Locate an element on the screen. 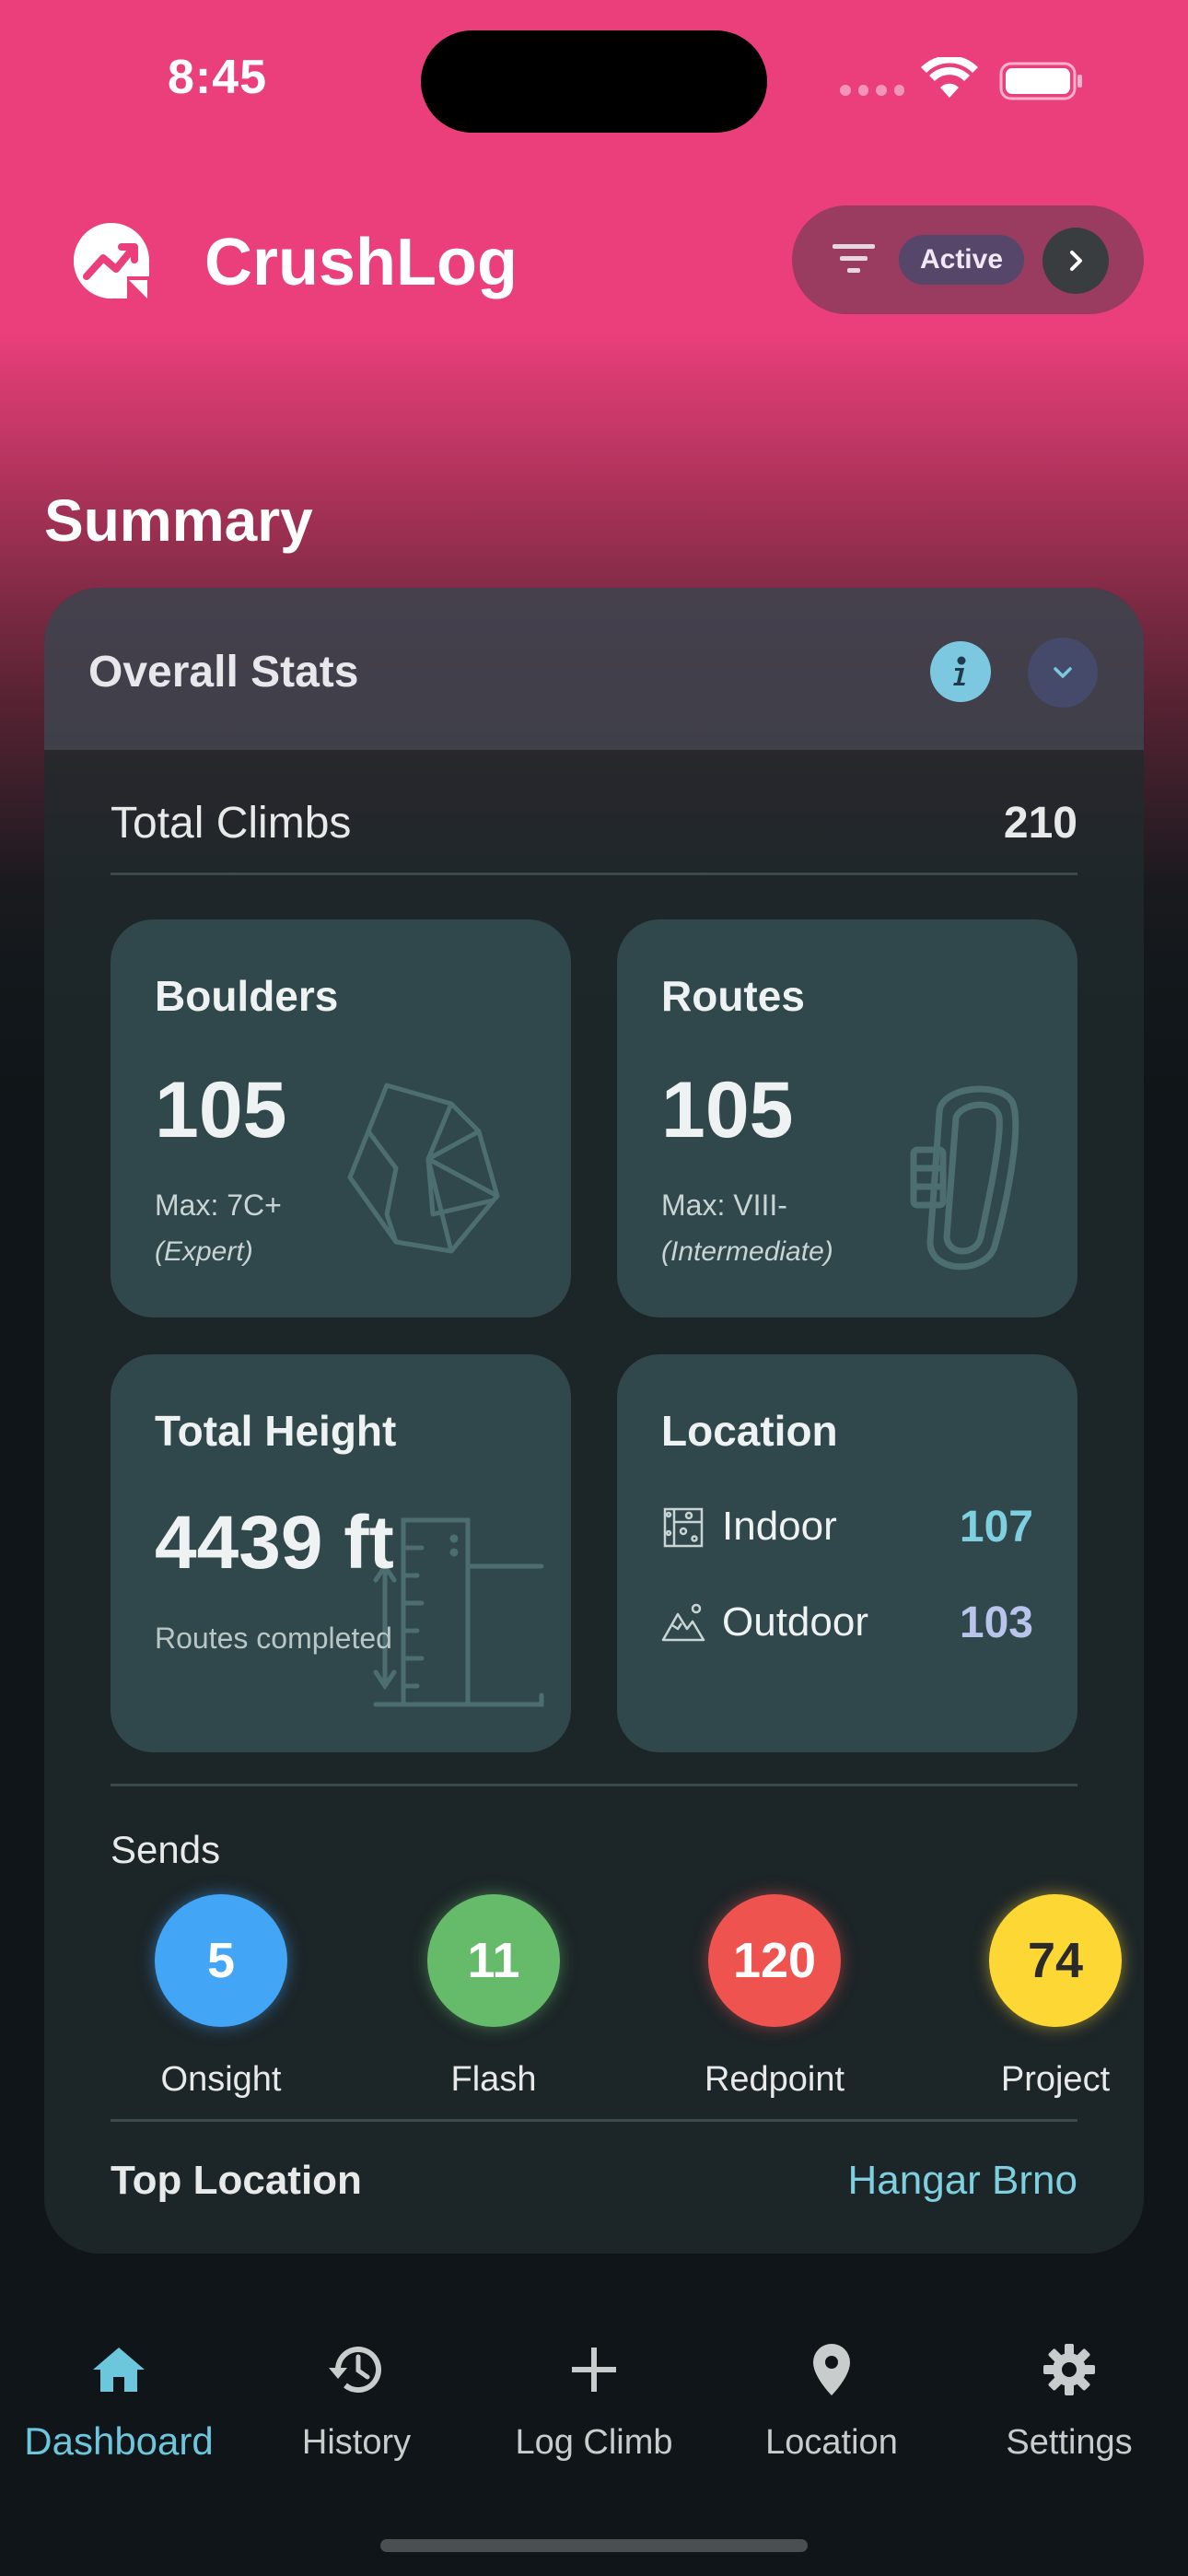  app-logo-icon is located at coordinates (112, 261).